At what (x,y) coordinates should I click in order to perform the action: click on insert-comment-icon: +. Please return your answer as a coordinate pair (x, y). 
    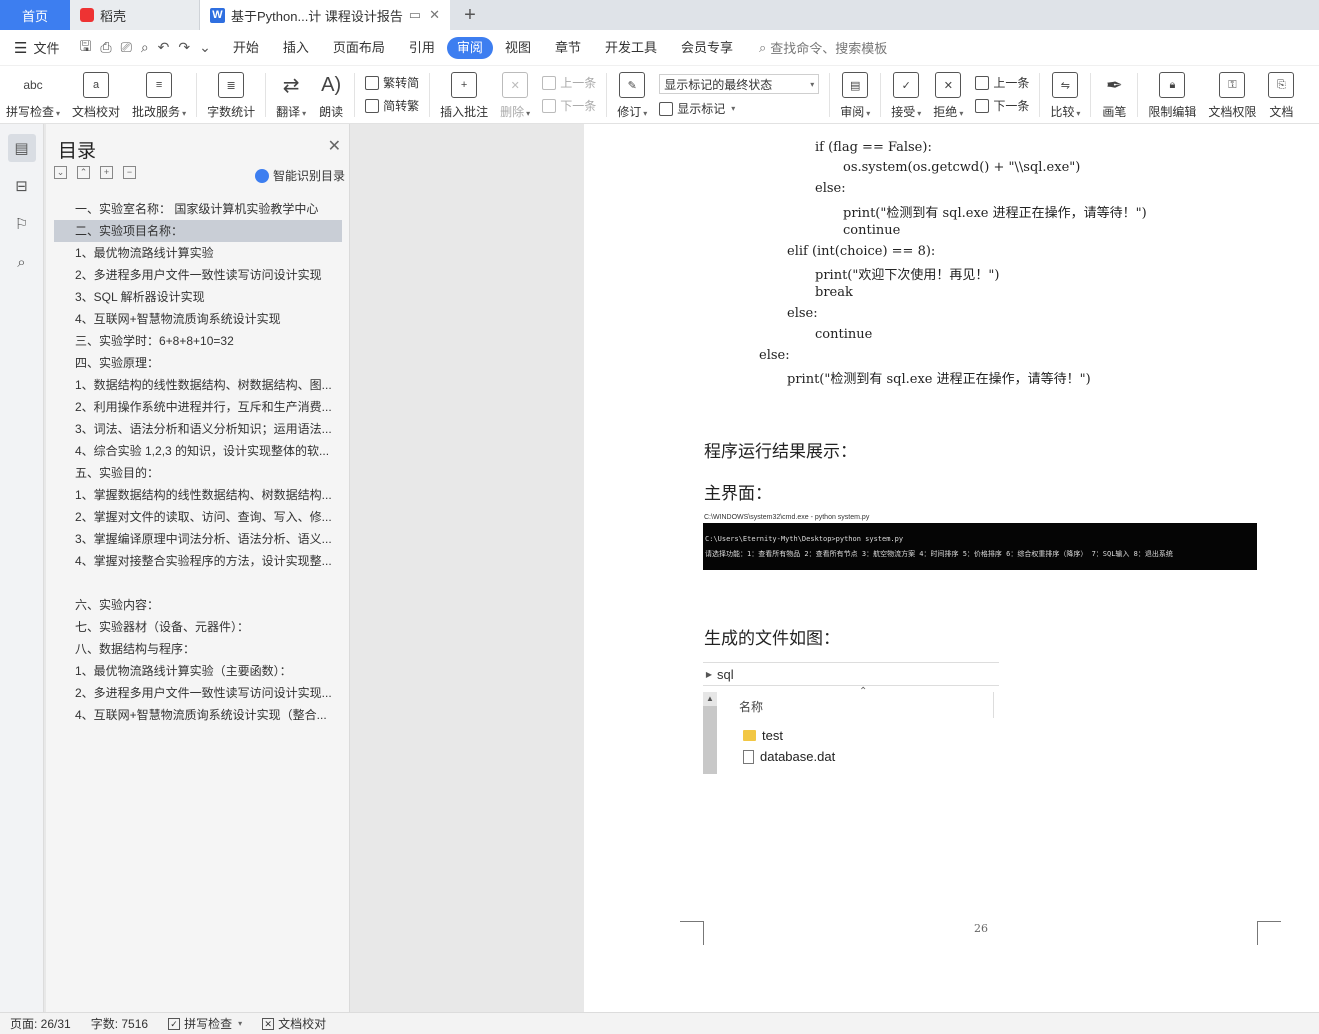
    Looking at the image, I should click on (464, 85).